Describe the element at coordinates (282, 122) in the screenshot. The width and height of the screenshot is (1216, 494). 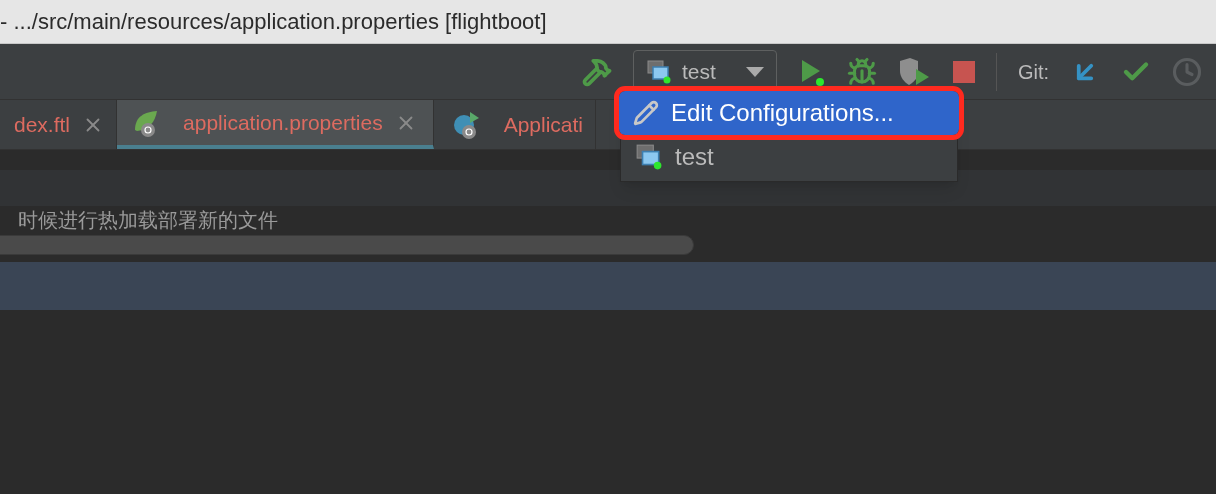
I see `tab-label: application.properties` at that location.